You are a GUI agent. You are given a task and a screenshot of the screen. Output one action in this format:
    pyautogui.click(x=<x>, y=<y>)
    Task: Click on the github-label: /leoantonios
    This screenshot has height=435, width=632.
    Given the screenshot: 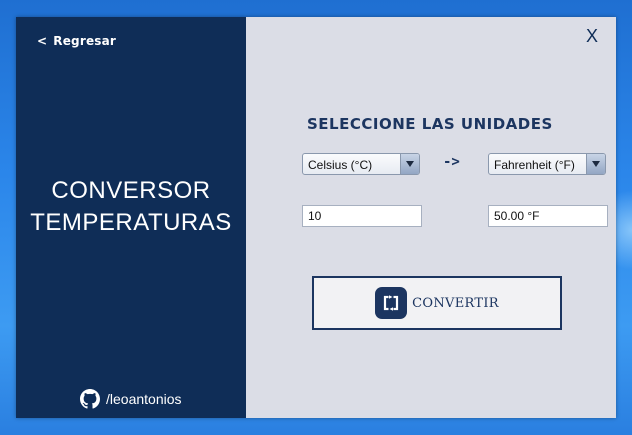 What is the action you would take?
    pyautogui.click(x=144, y=399)
    